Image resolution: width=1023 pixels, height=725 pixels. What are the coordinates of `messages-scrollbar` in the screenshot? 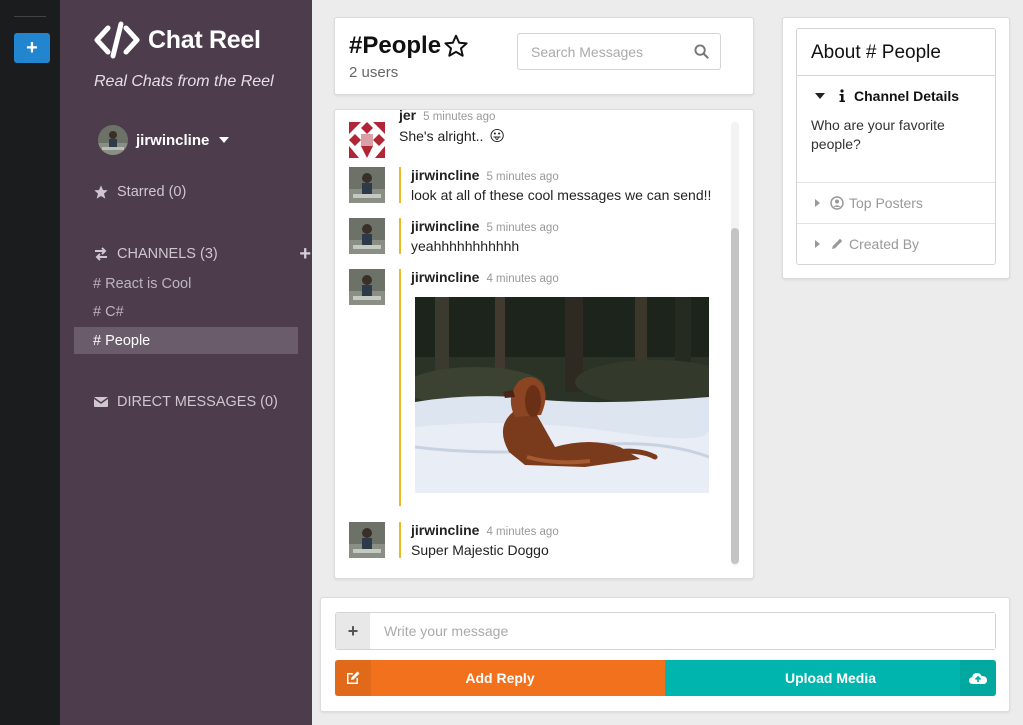 It's located at (735, 344).